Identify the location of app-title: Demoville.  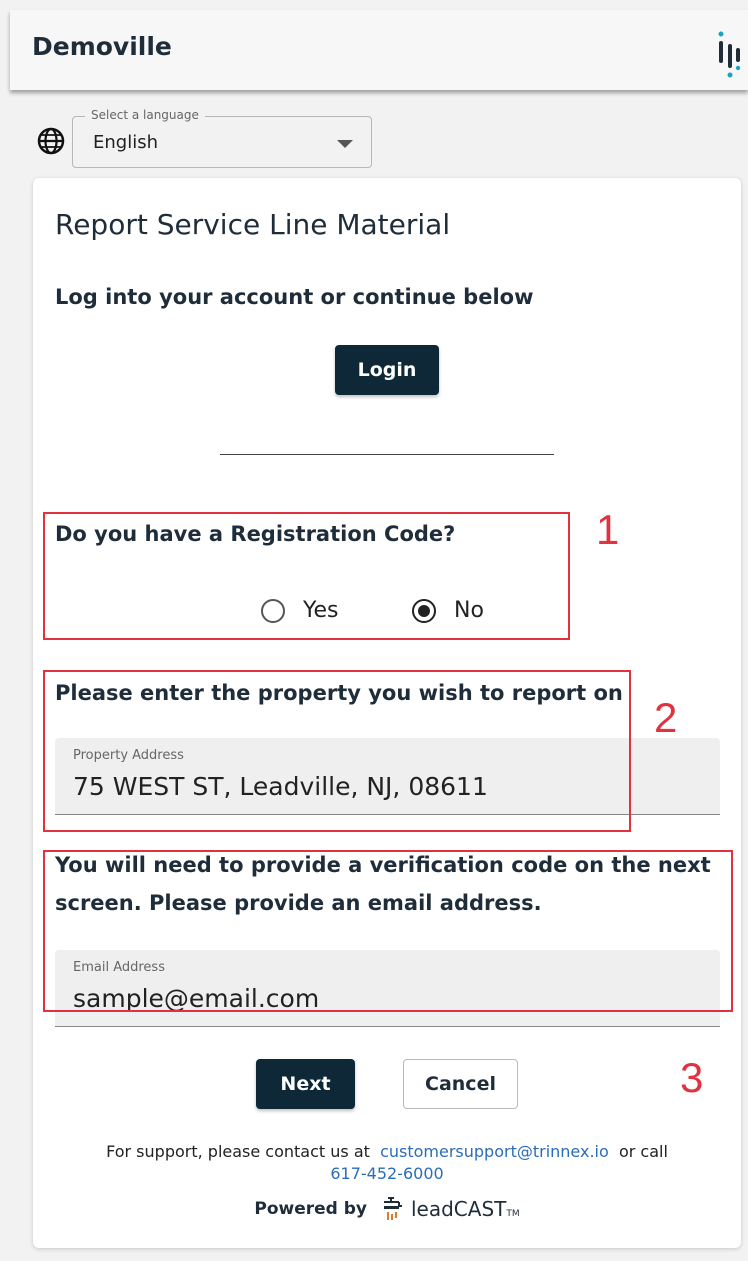
(102, 46).